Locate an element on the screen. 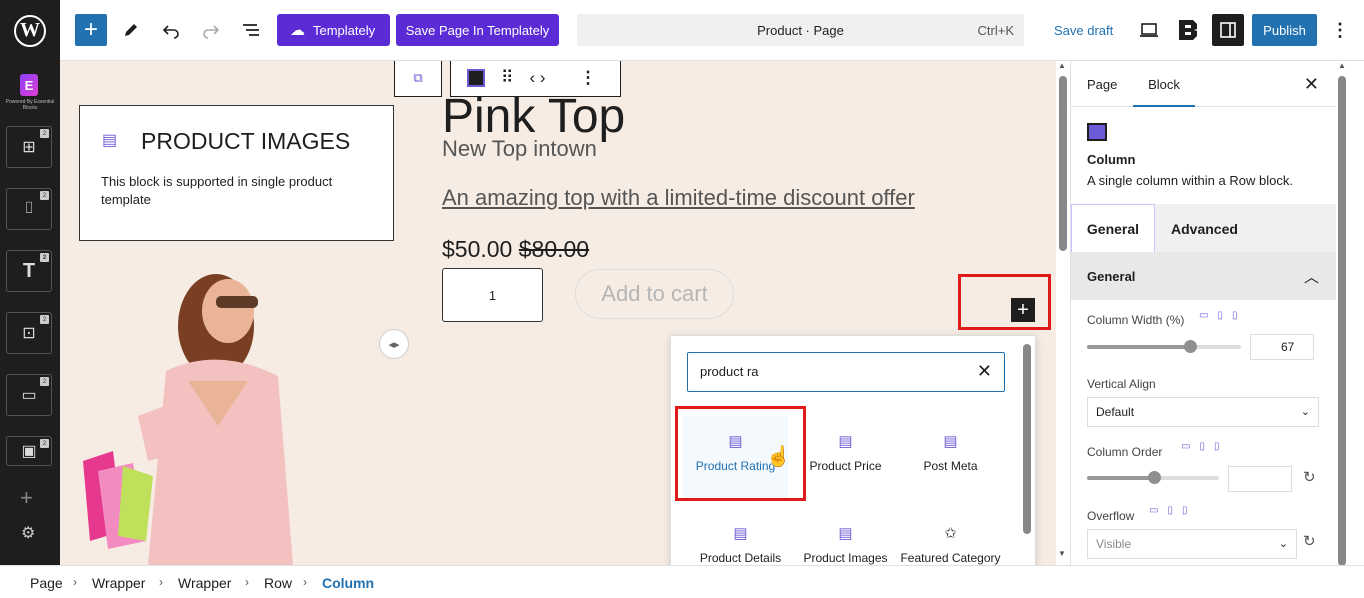 Image resolution: width=1364 pixels, height=598 pixels. redo-icon is located at coordinates (211, 32).